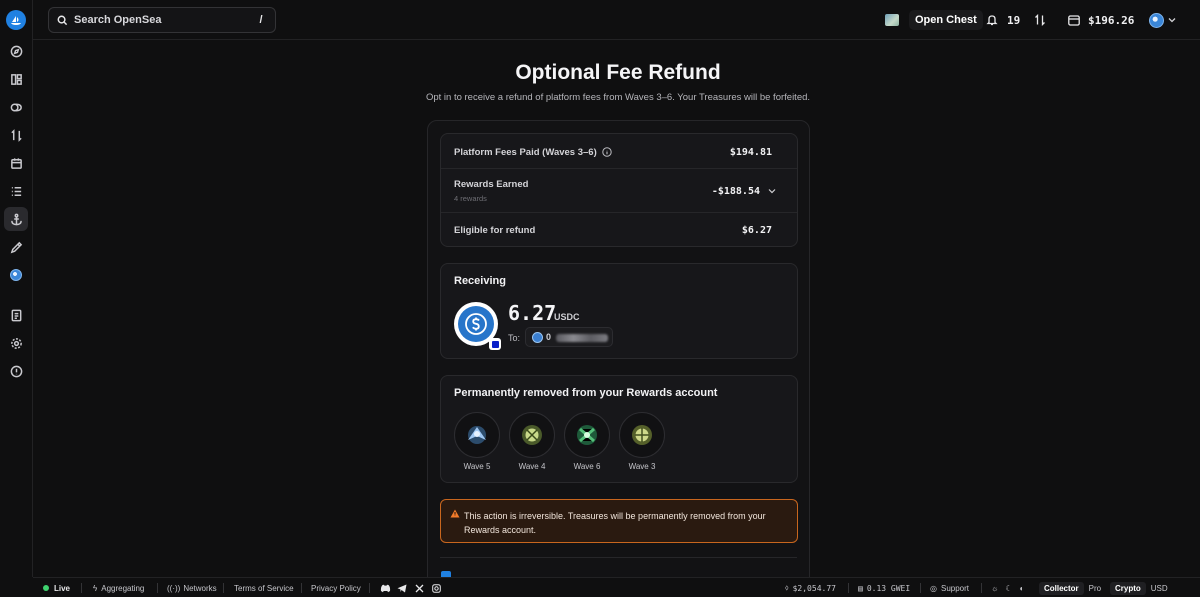 The height and width of the screenshot is (597, 1200). I want to click on instagram-link, so click(436, 587).